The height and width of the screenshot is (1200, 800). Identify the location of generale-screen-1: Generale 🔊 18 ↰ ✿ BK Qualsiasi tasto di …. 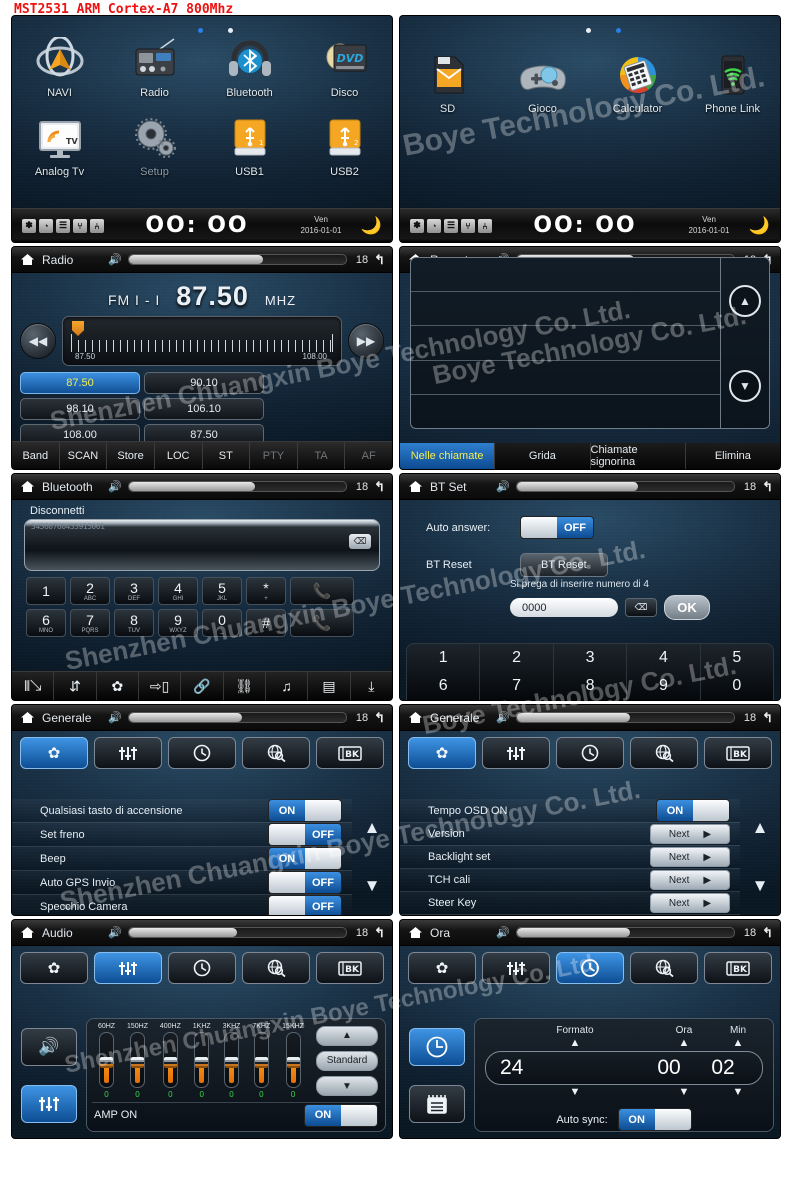
(202, 810).